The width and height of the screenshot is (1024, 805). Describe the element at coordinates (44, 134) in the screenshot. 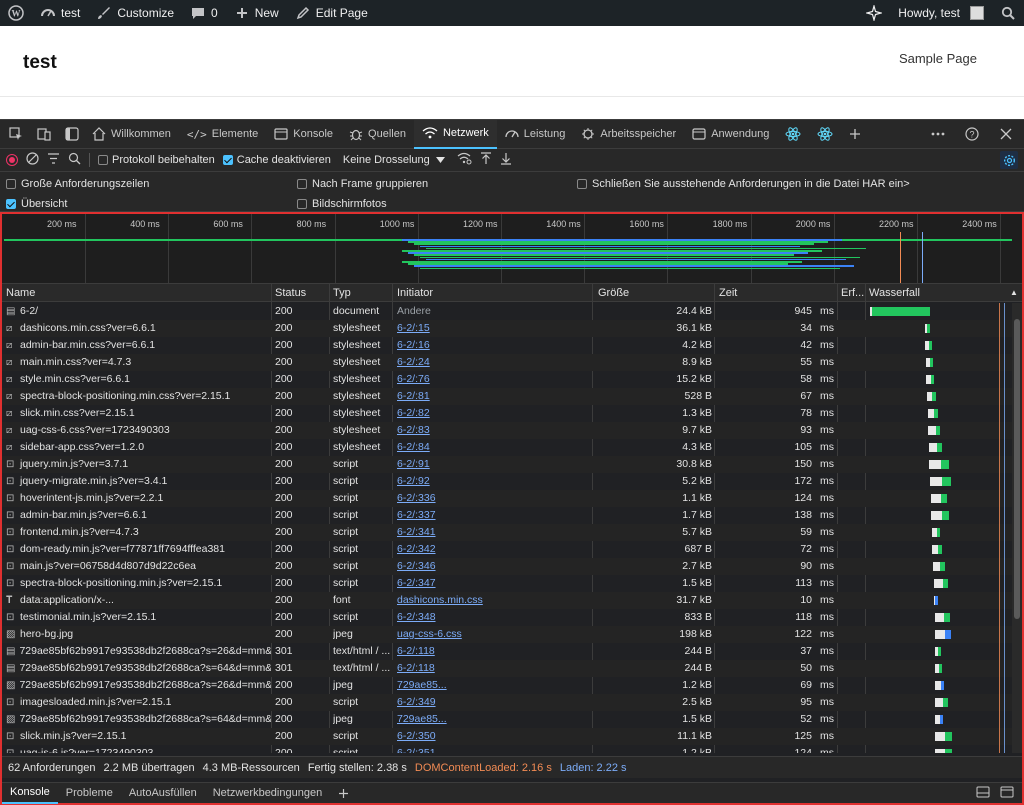

I see `device-emulation-button` at that location.